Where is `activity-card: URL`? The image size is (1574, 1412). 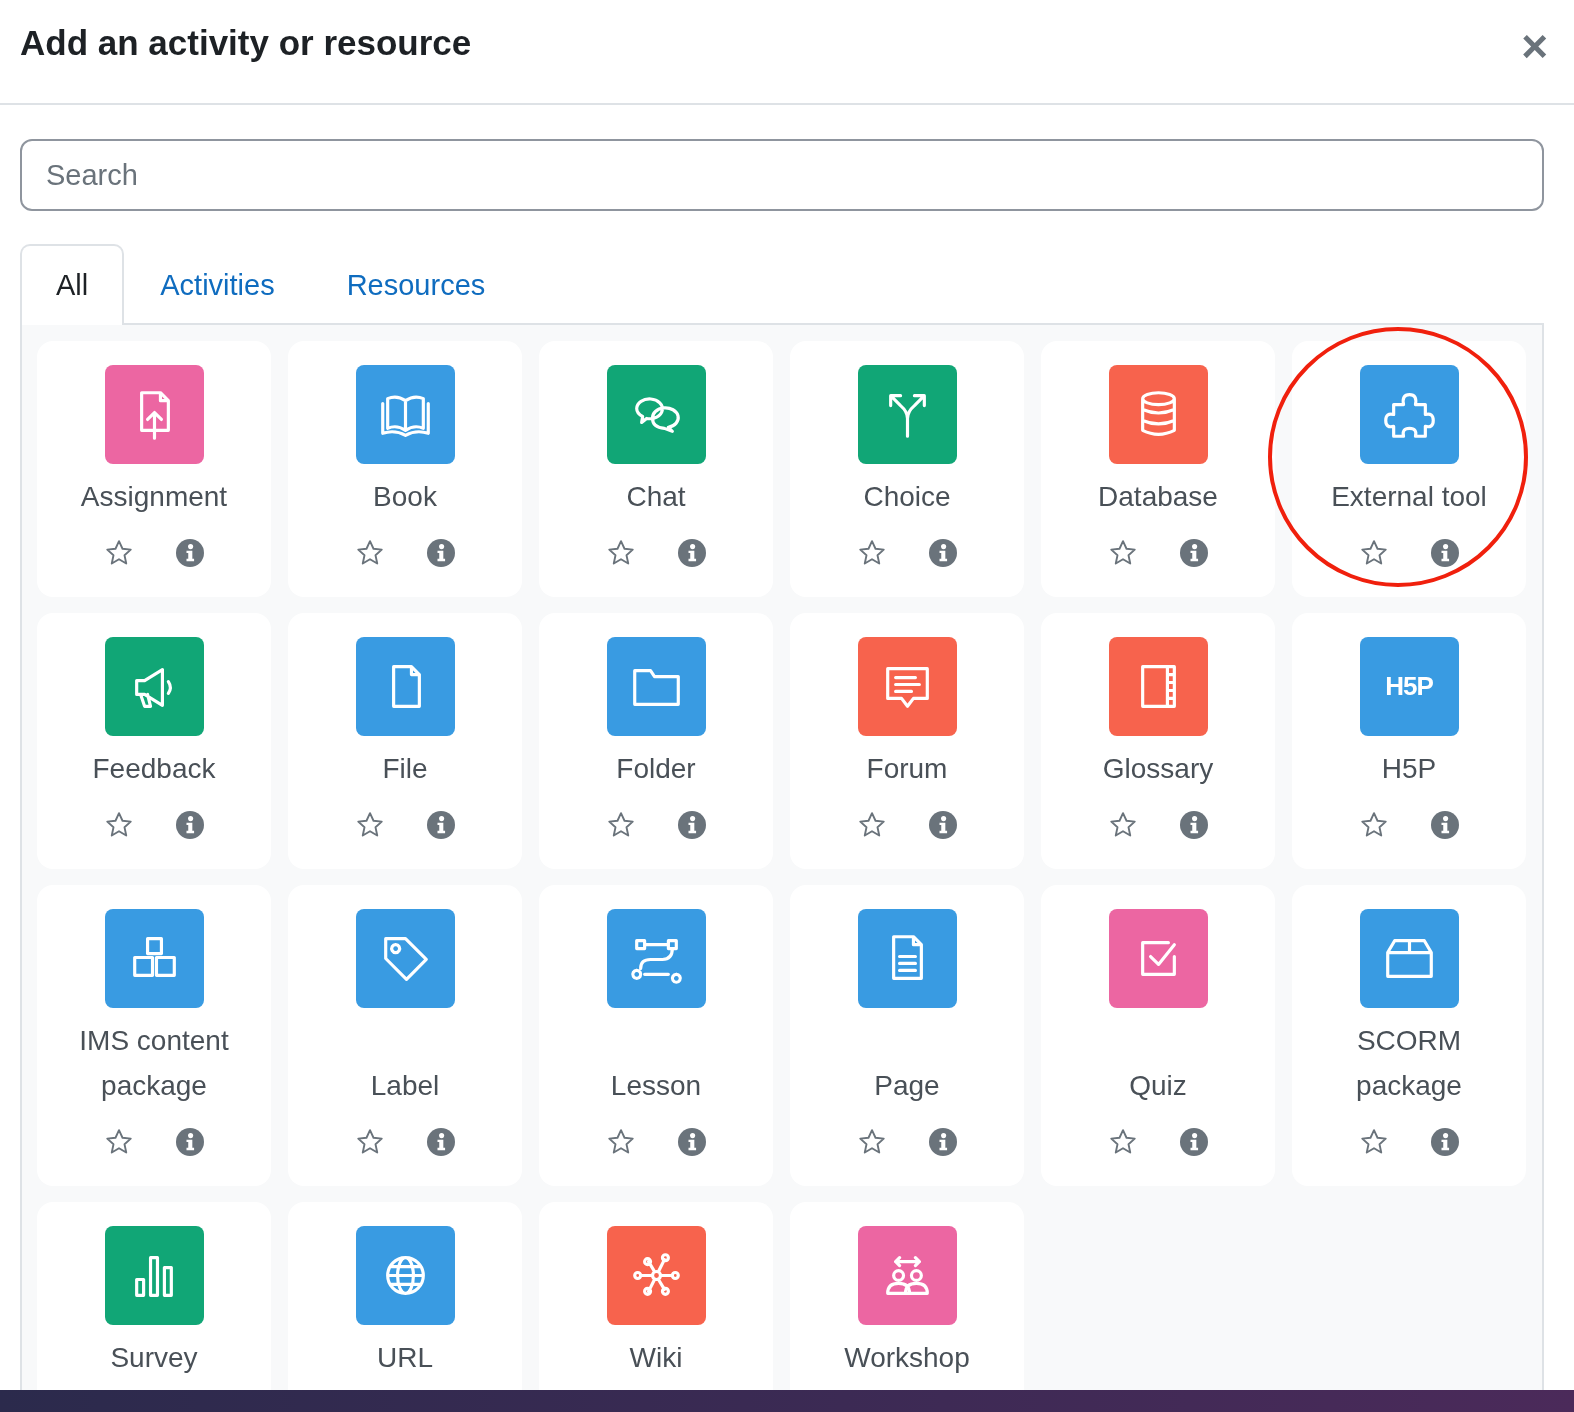
activity-card: URL is located at coordinates (405, 1296).